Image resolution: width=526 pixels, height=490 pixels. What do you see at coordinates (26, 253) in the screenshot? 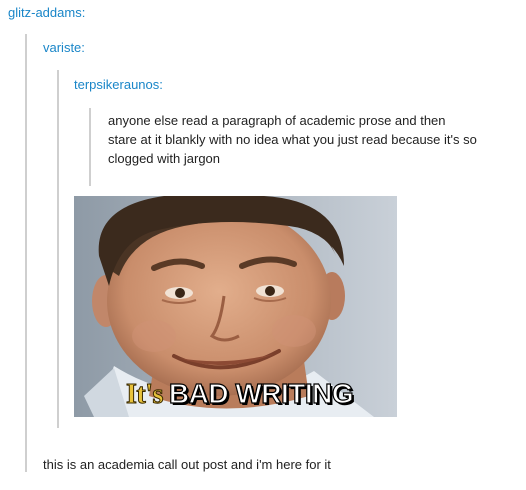
I see `reblog-border-outer` at bounding box center [26, 253].